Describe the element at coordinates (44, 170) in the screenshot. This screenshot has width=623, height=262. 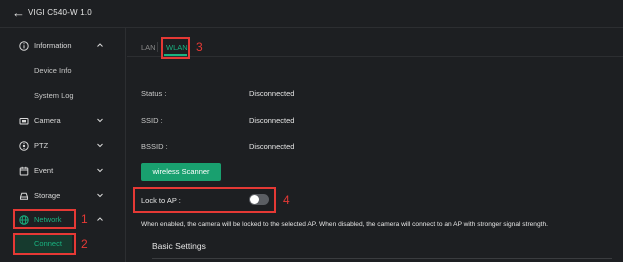
I see `sidebar-item-label: Event` at that location.